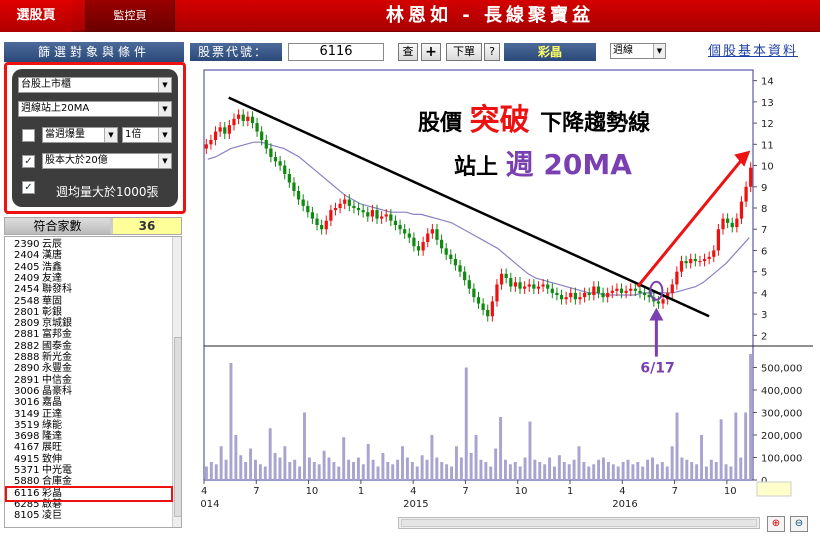 This screenshot has height=537, width=820. What do you see at coordinates (38, 313) in the screenshot?
I see `list-item: 2801 彰銀` at bounding box center [38, 313].